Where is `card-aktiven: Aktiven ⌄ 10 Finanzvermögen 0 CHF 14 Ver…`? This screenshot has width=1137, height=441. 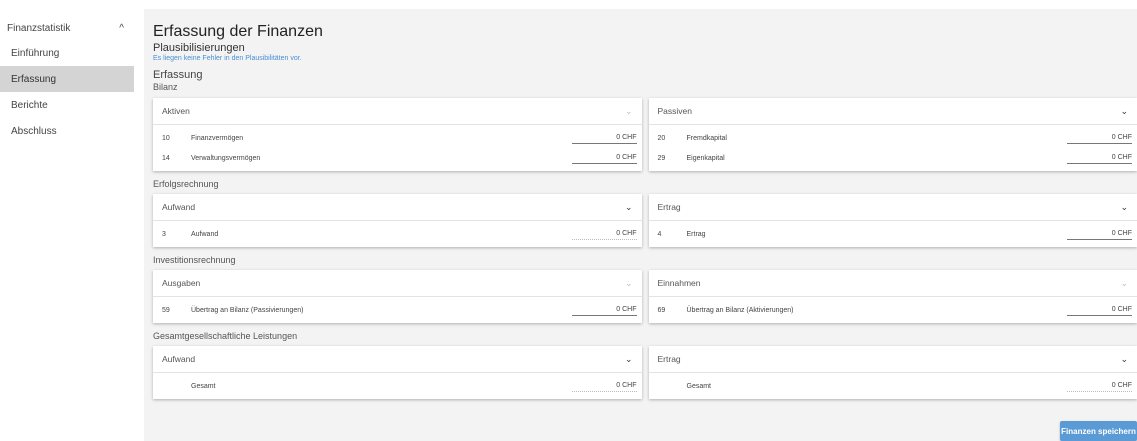 card-aktiven: Aktiven ⌄ 10 Finanzvermögen 0 CHF 14 Ver… is located at coordinates (397, 134).